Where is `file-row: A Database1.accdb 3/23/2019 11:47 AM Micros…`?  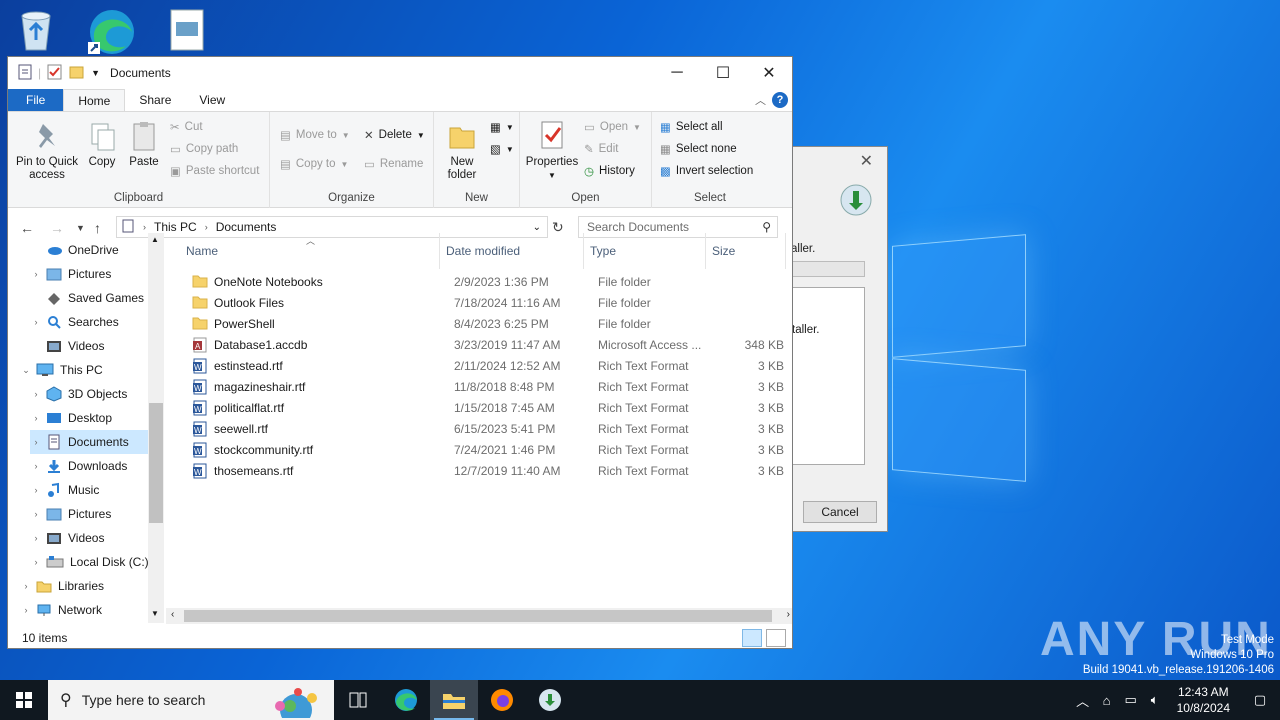
file-row: A Database1.accdb 3/23/2019 11:47 AM Micros… is located at coordinates (481, 344).